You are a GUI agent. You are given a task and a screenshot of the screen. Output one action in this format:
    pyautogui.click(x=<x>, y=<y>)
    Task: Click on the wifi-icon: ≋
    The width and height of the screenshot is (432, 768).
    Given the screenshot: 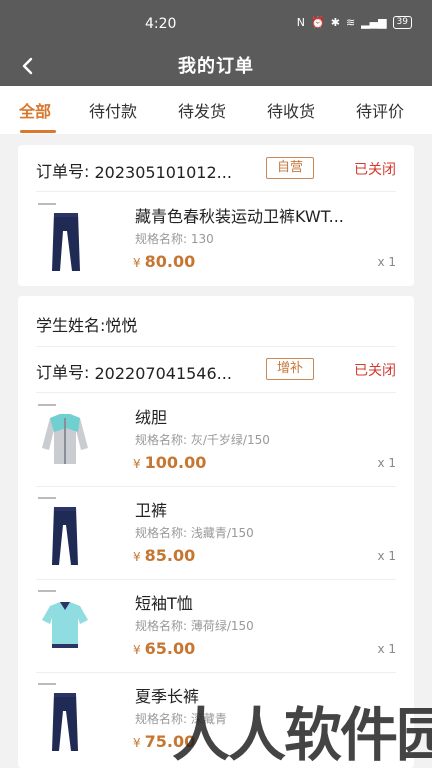 What is the action you would take?
    pyautogui.click(x=350, y=22)
    